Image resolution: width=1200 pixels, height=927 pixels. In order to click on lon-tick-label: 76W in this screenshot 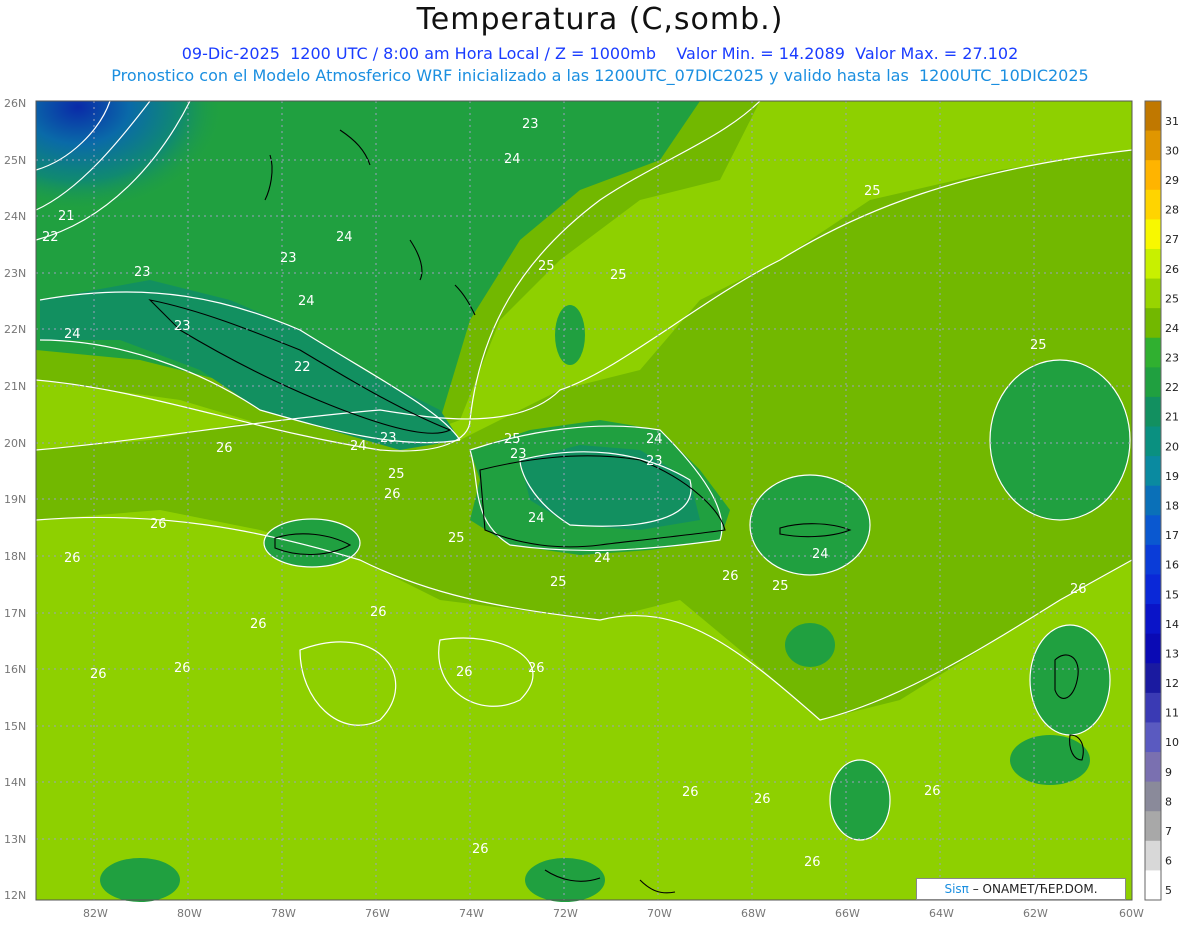, I will do `click(377, 913)`.